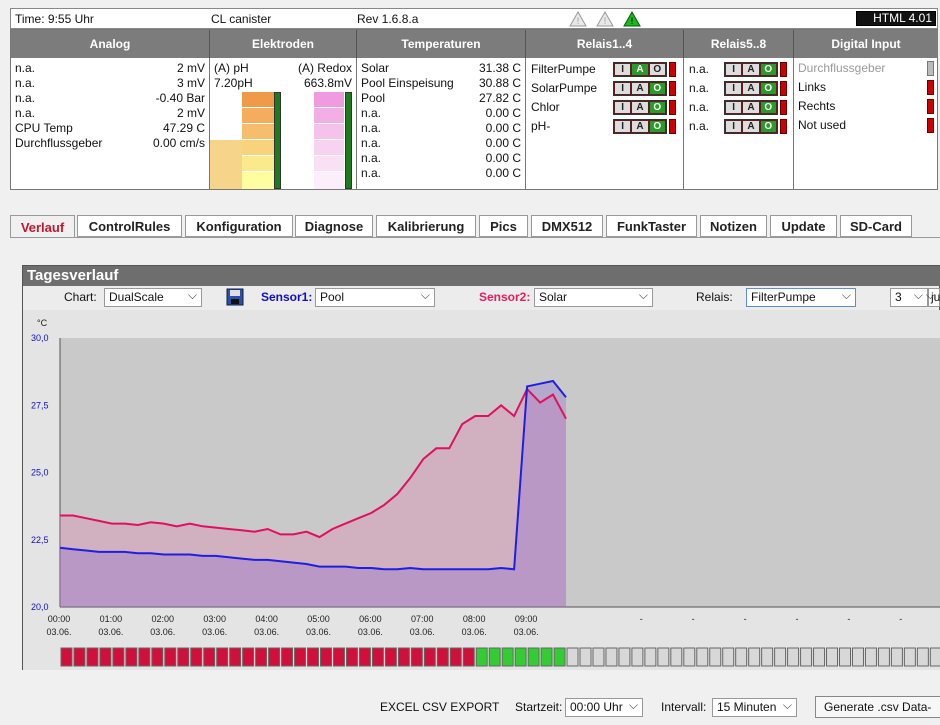 This screenshot has height=725, width=940. What do you see at coordinates (909, 297) in the screenshot?
I see `days-select: 3` at bounding box center [909, 297].